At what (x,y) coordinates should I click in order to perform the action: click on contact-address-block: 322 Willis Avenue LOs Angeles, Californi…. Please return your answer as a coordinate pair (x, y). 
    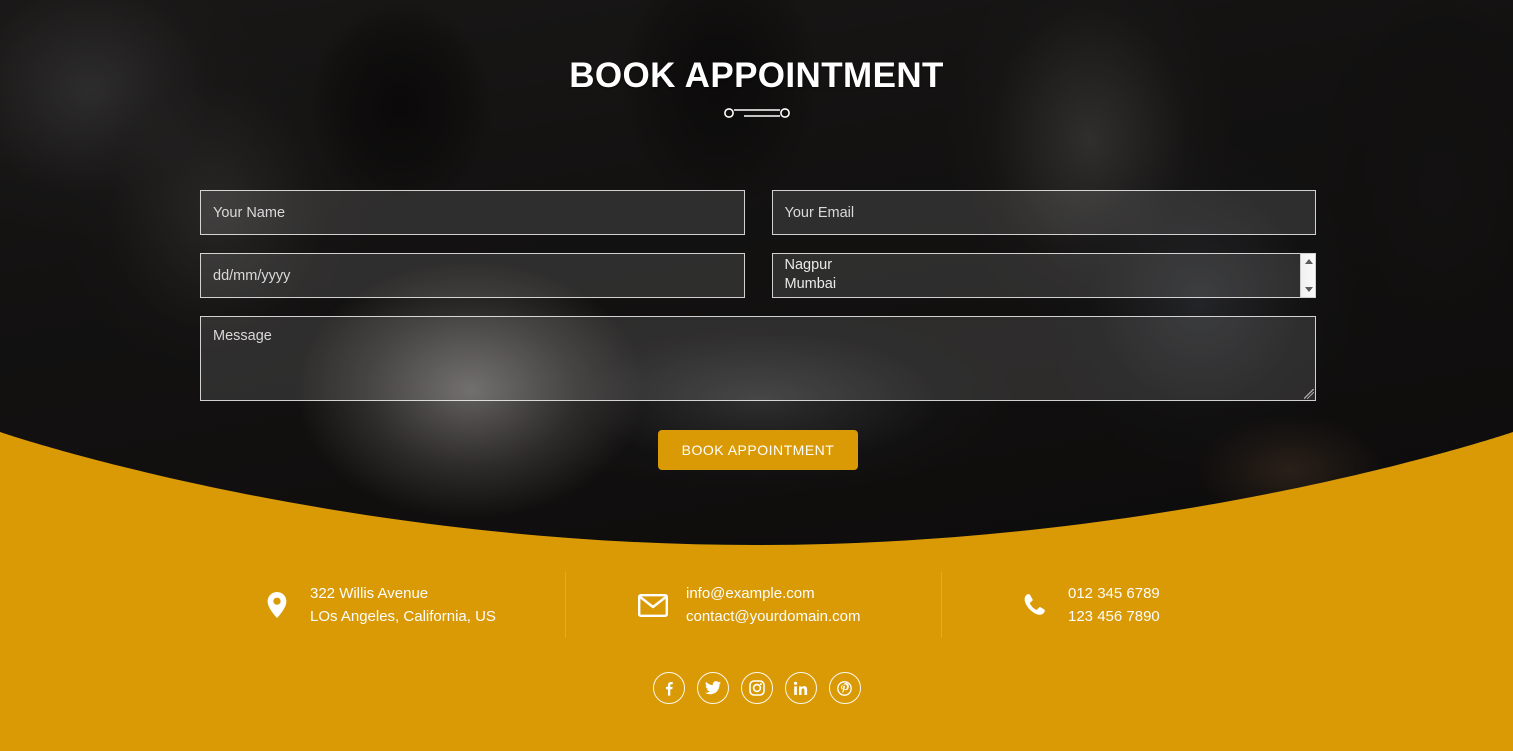
    Looking at the image, I should click on (377, 605).